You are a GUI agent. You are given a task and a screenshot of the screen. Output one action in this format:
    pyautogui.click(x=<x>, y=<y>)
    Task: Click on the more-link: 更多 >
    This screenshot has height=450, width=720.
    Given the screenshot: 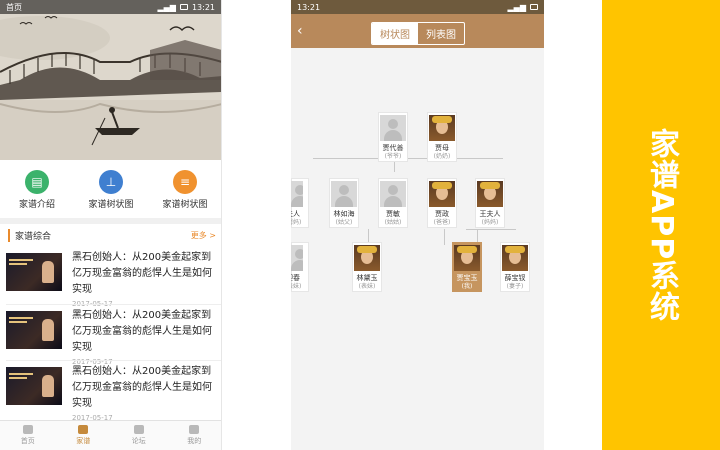 What is the action you would take?
    pyautogui.click(x=203, y=235)
    